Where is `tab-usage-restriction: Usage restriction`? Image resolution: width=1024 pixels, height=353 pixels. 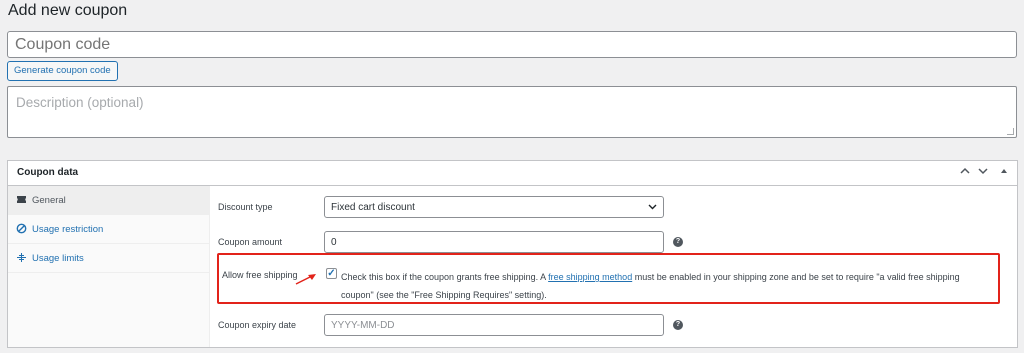
tab-usage-restriction: Usage restriction is located at coordinates (108, 229).